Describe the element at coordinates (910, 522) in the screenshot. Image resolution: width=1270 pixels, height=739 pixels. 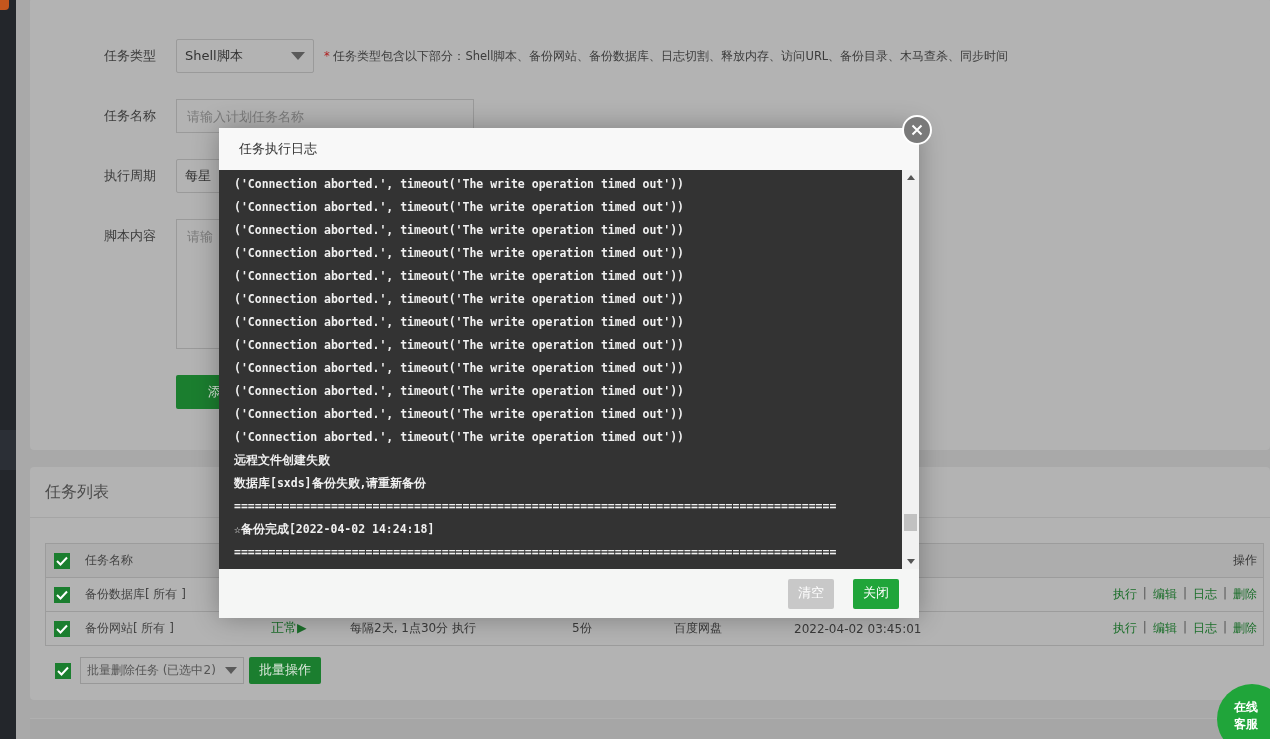
I see `scrollbar-thumb` at that location.